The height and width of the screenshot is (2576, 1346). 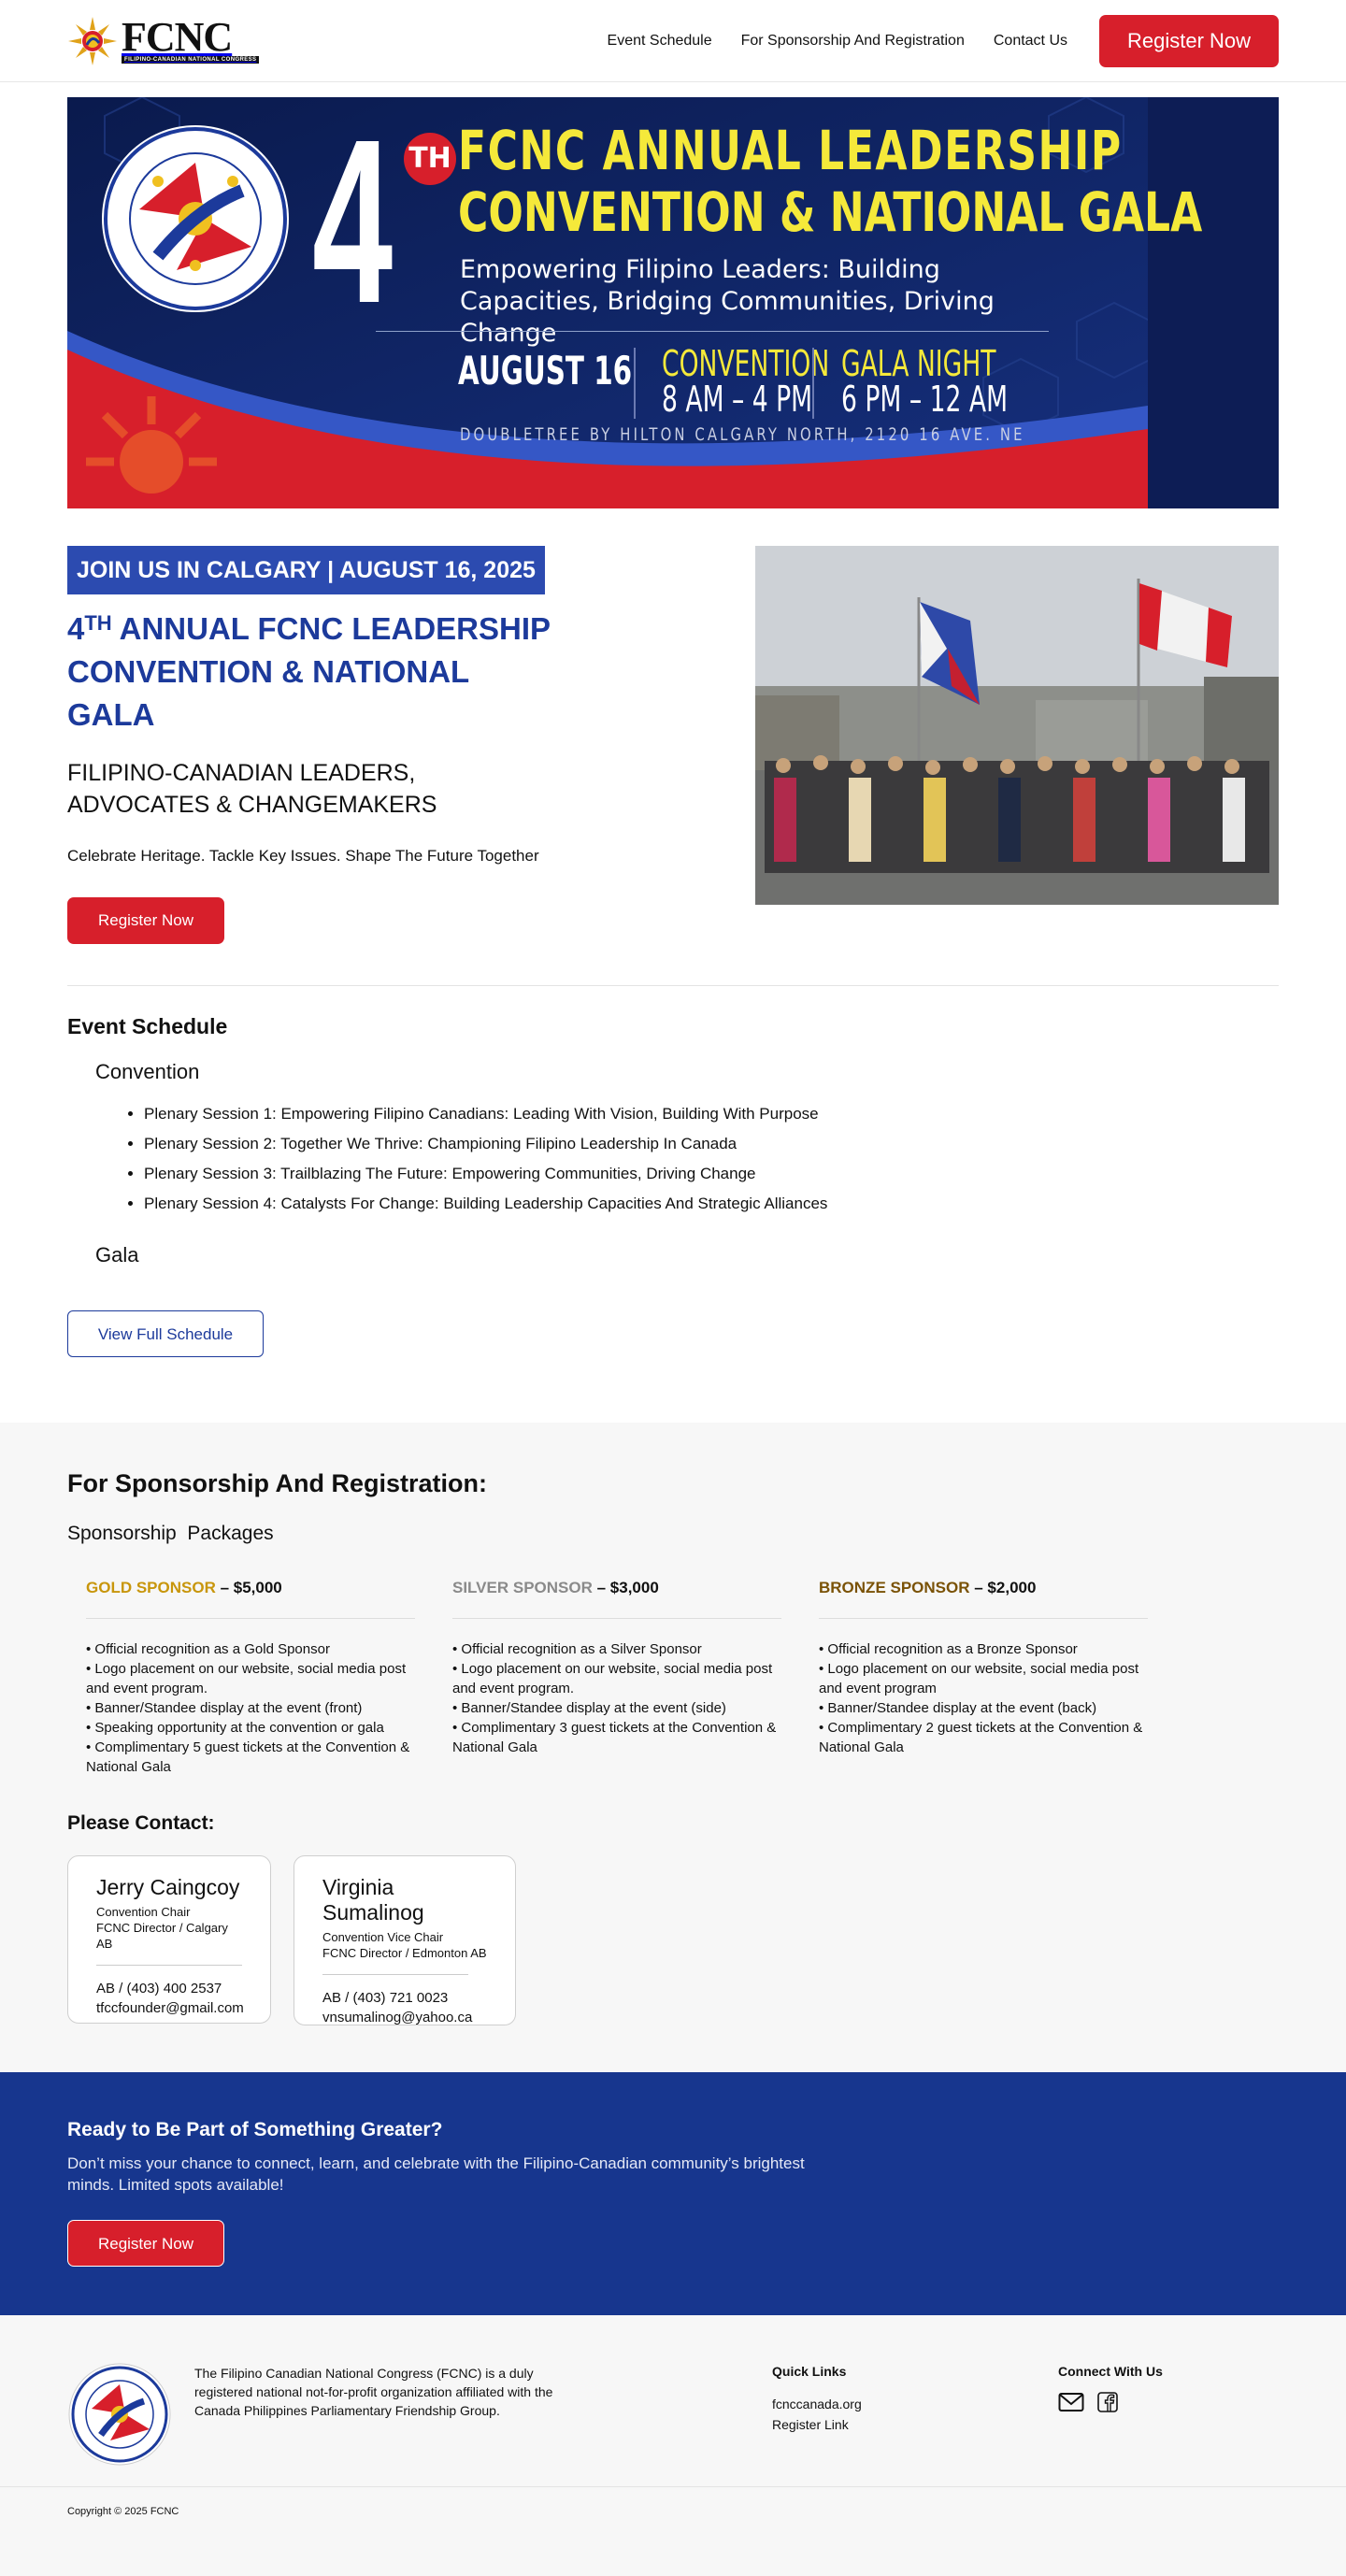 I want to click on contact-role-line: FCNC Director / Edmonton AB, so click(x=404, y=1953).